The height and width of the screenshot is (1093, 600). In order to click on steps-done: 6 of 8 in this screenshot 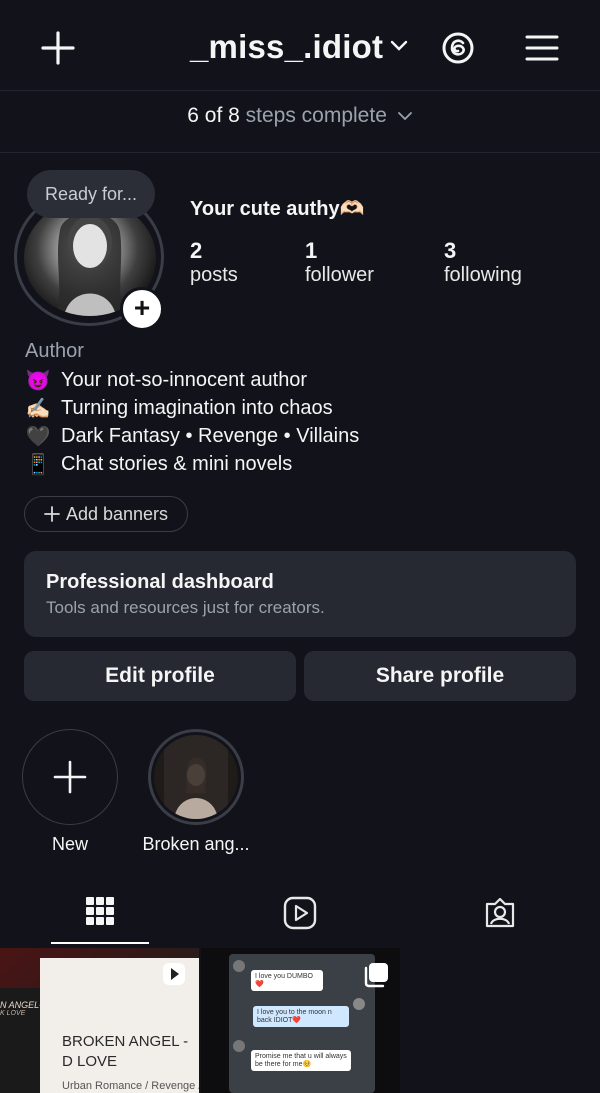, I will do `click(213, 115)`.